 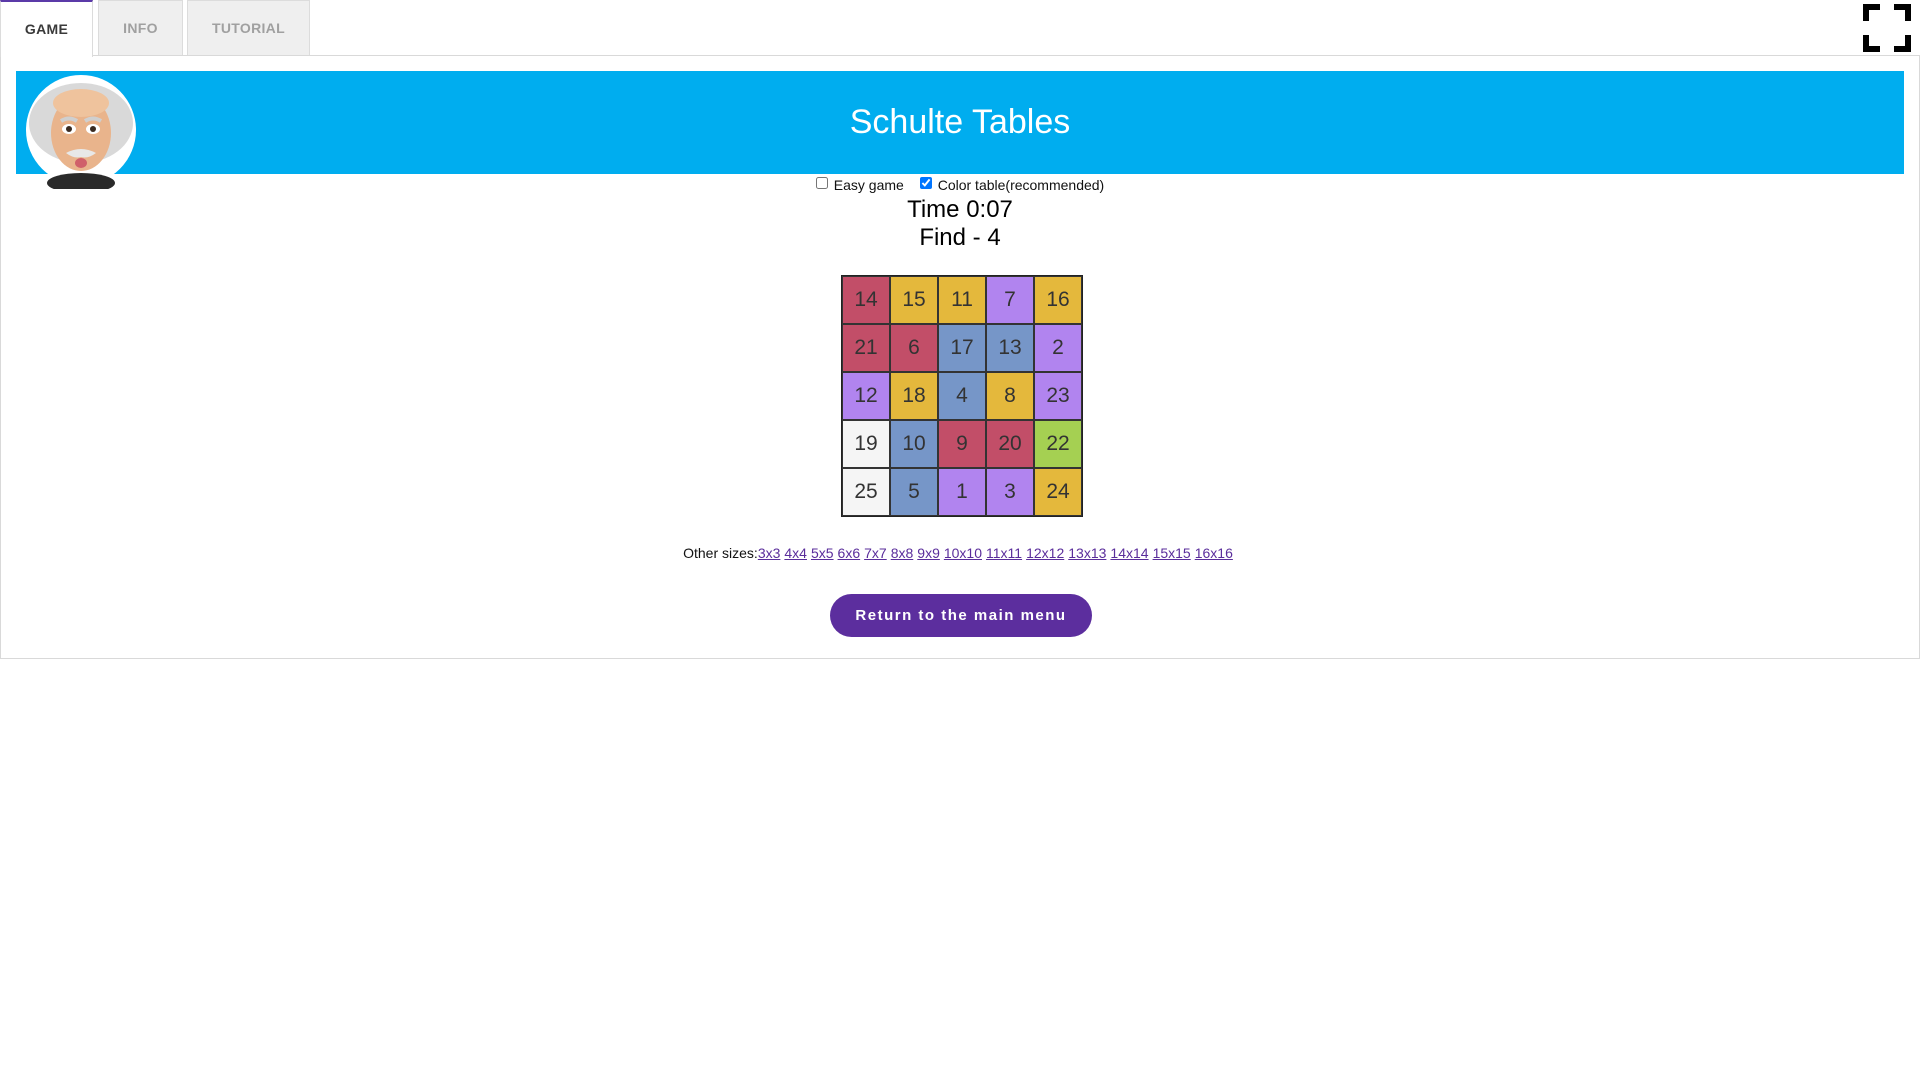 What do you see at coordinates (140, 27) in the screenshot?
I see `tab-info: INFO` at bounding box center [140, 27].